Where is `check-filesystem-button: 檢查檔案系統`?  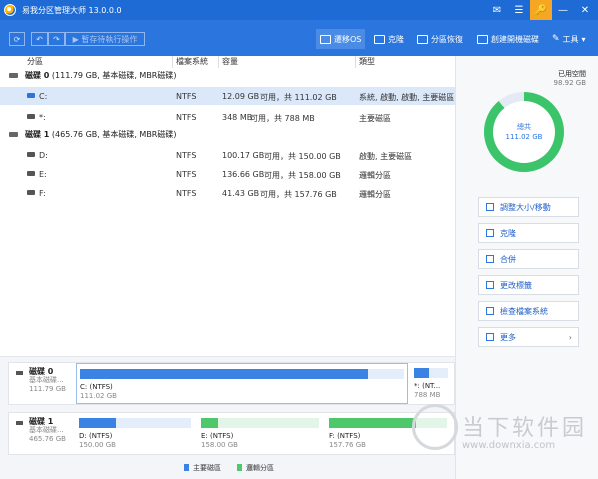 check-filesystem-button: 檢查檔案系統 is located at coordinates (528, 311).